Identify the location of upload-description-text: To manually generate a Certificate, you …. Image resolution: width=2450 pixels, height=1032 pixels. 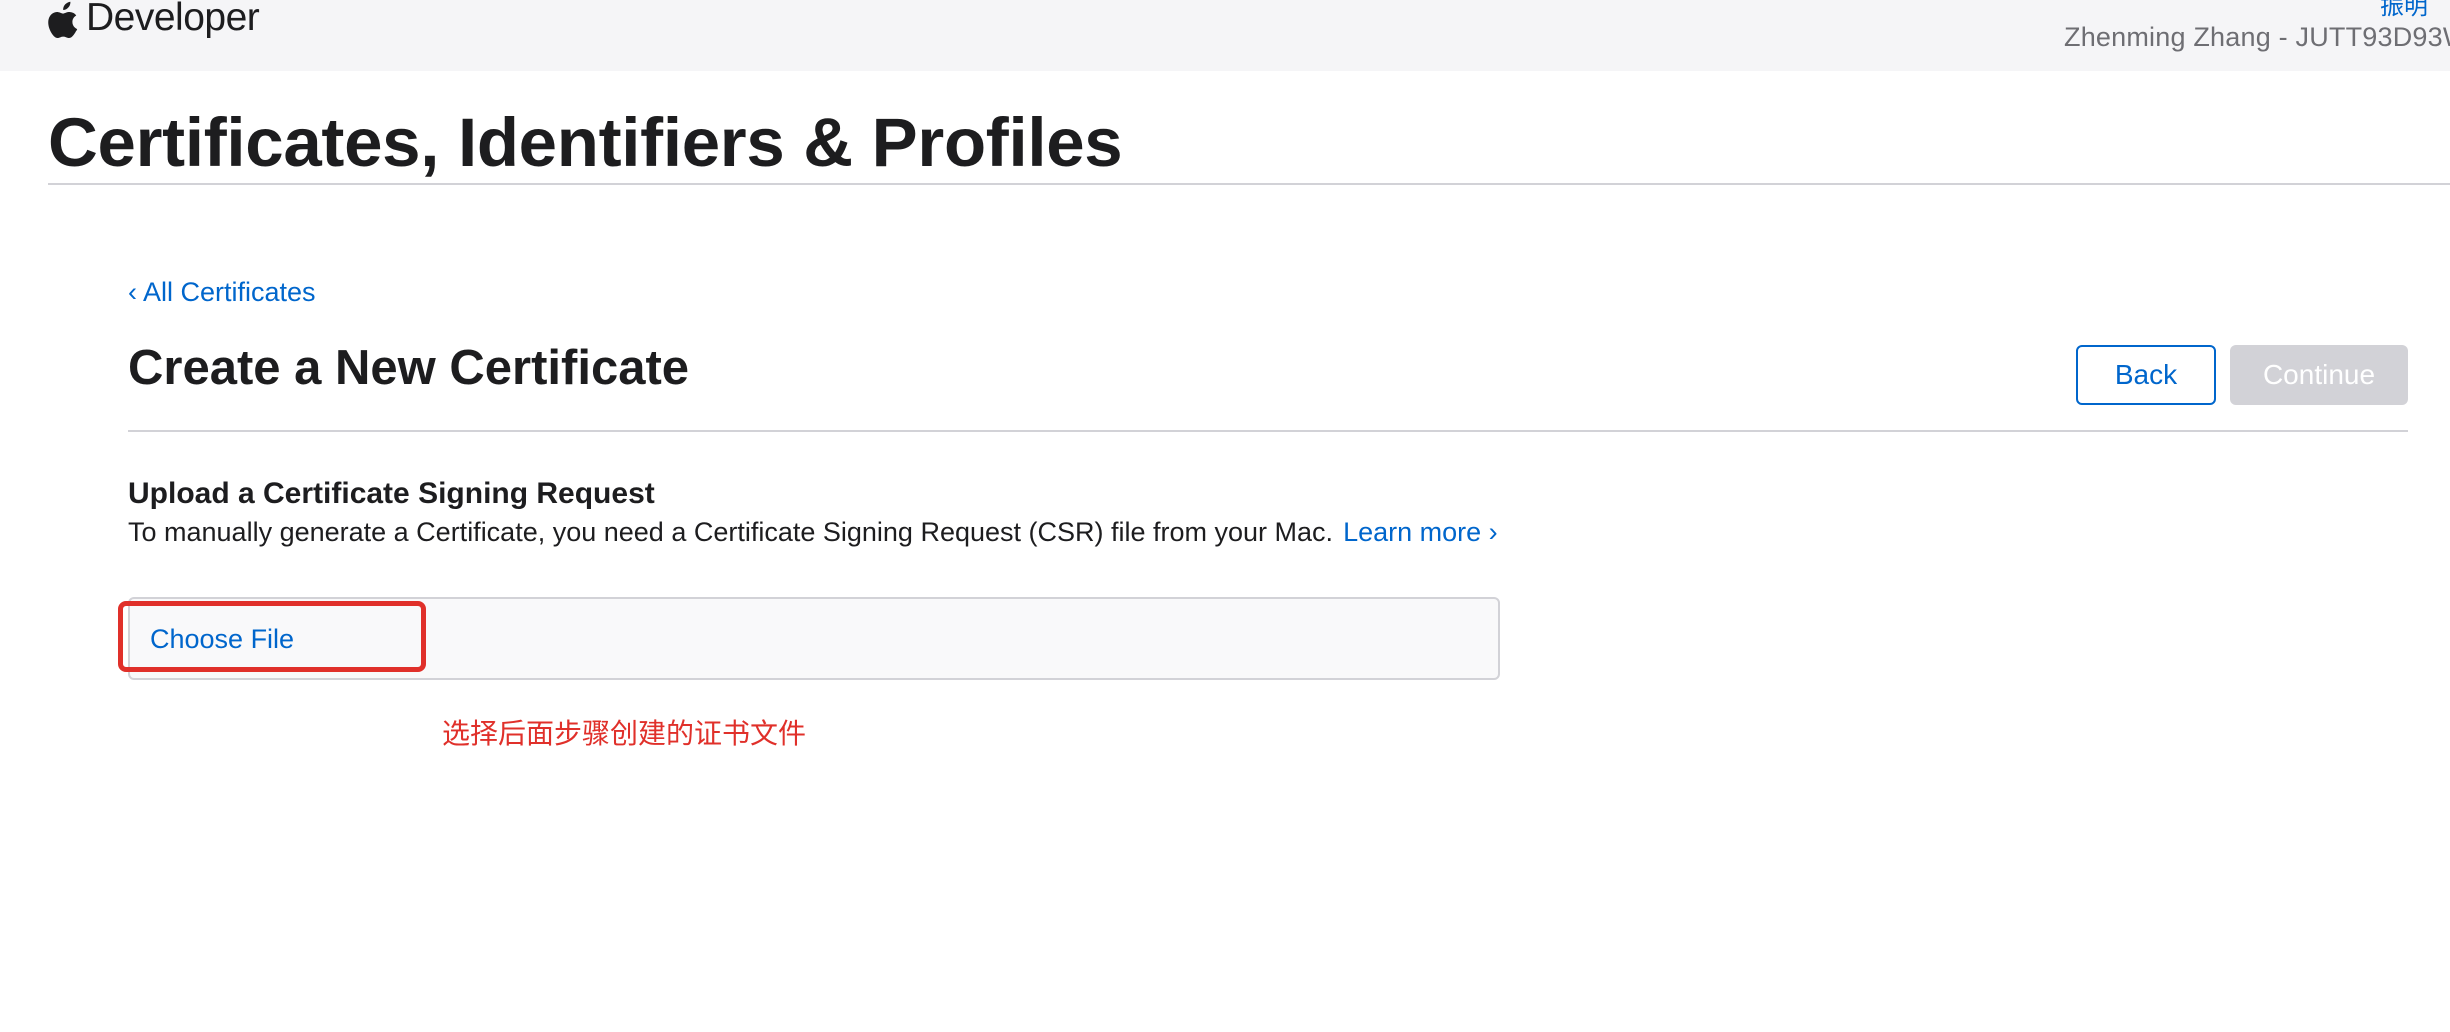
(731, 532).